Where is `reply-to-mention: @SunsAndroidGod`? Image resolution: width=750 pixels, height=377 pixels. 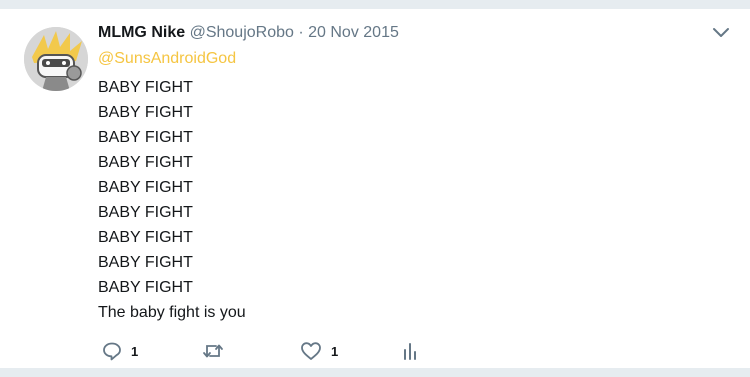
reply-to-mention: @SunsAndroidGod is located at coordinates (167, 59).